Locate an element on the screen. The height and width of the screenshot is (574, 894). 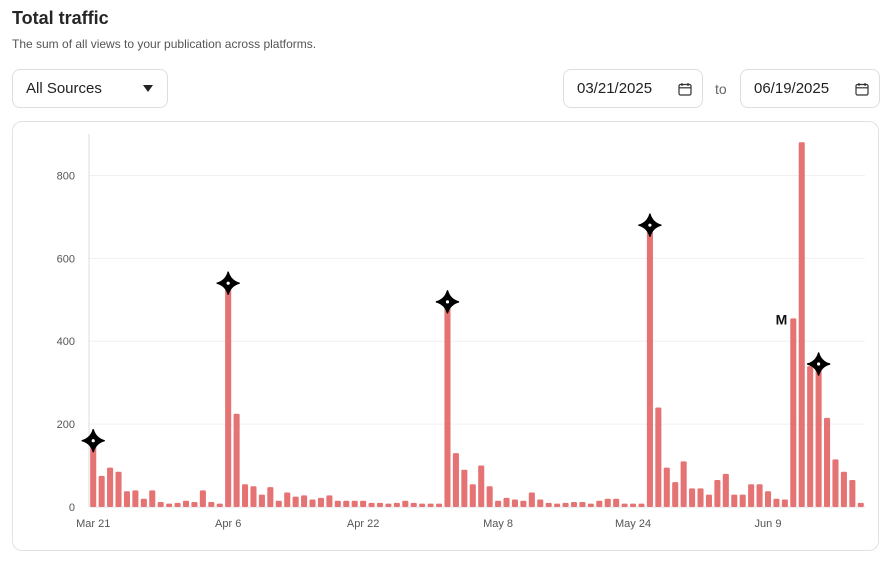
source-dropdown: All Sources is located at coordinates (90, 88).